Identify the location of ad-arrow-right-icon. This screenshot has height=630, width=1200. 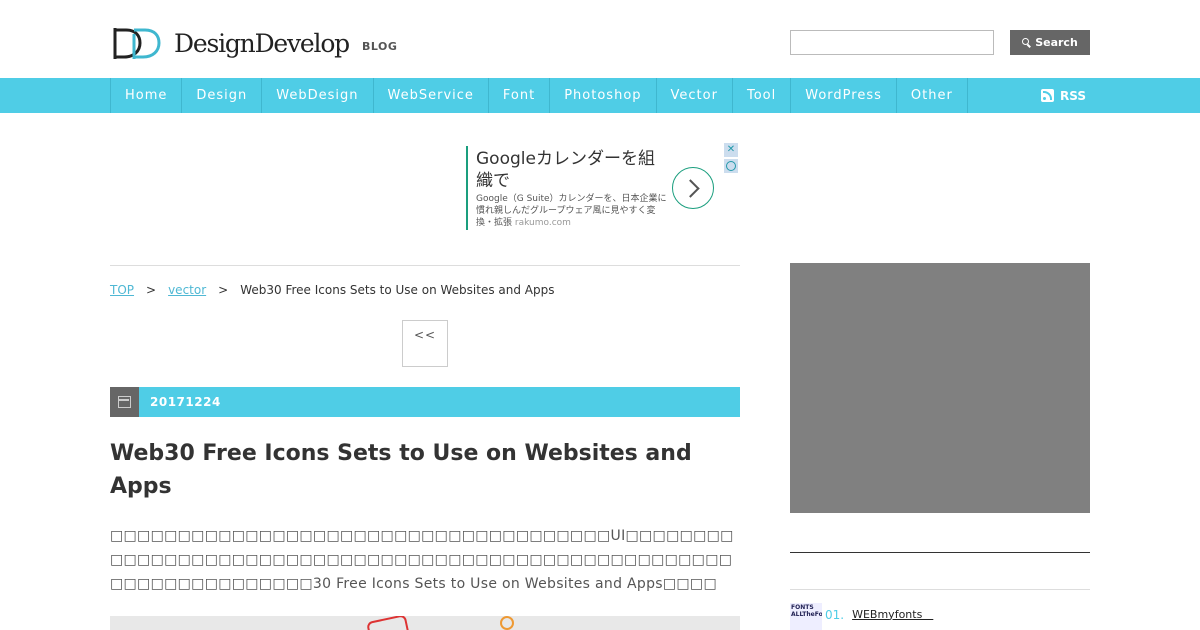
(693, 188).